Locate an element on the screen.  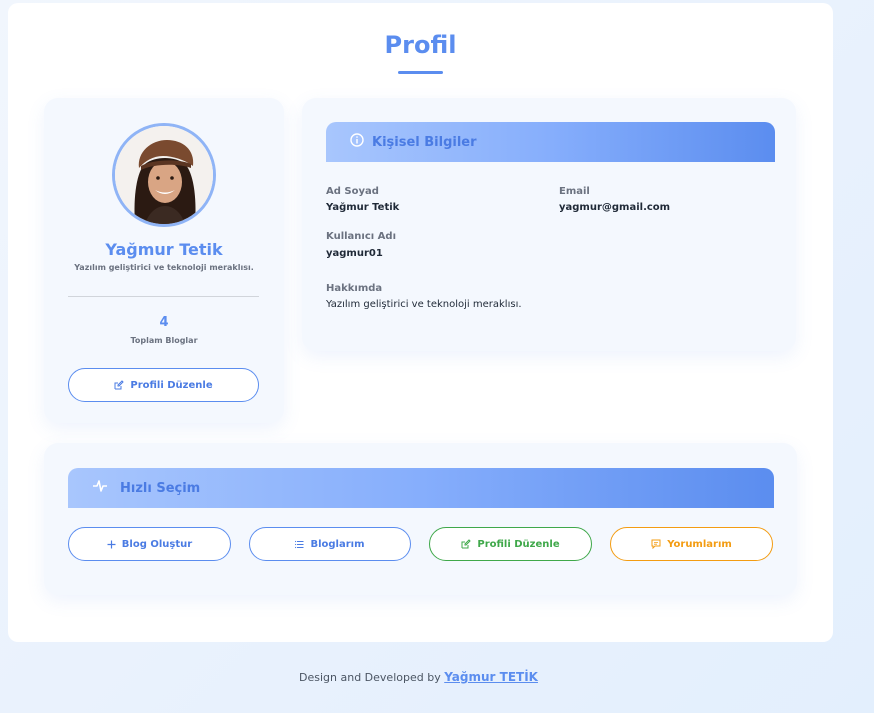
edit-profile-label: Profili Düzenle is located at coordinates (171, 385).